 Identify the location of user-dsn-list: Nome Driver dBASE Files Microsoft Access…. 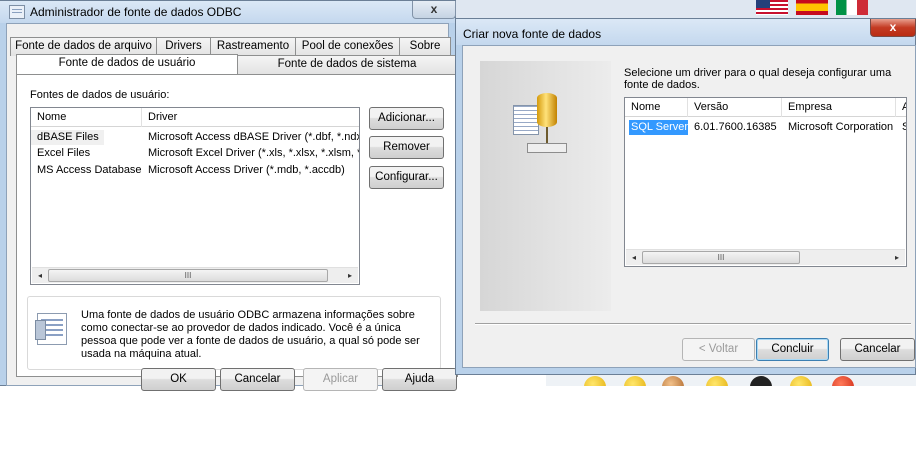
(195, 196).